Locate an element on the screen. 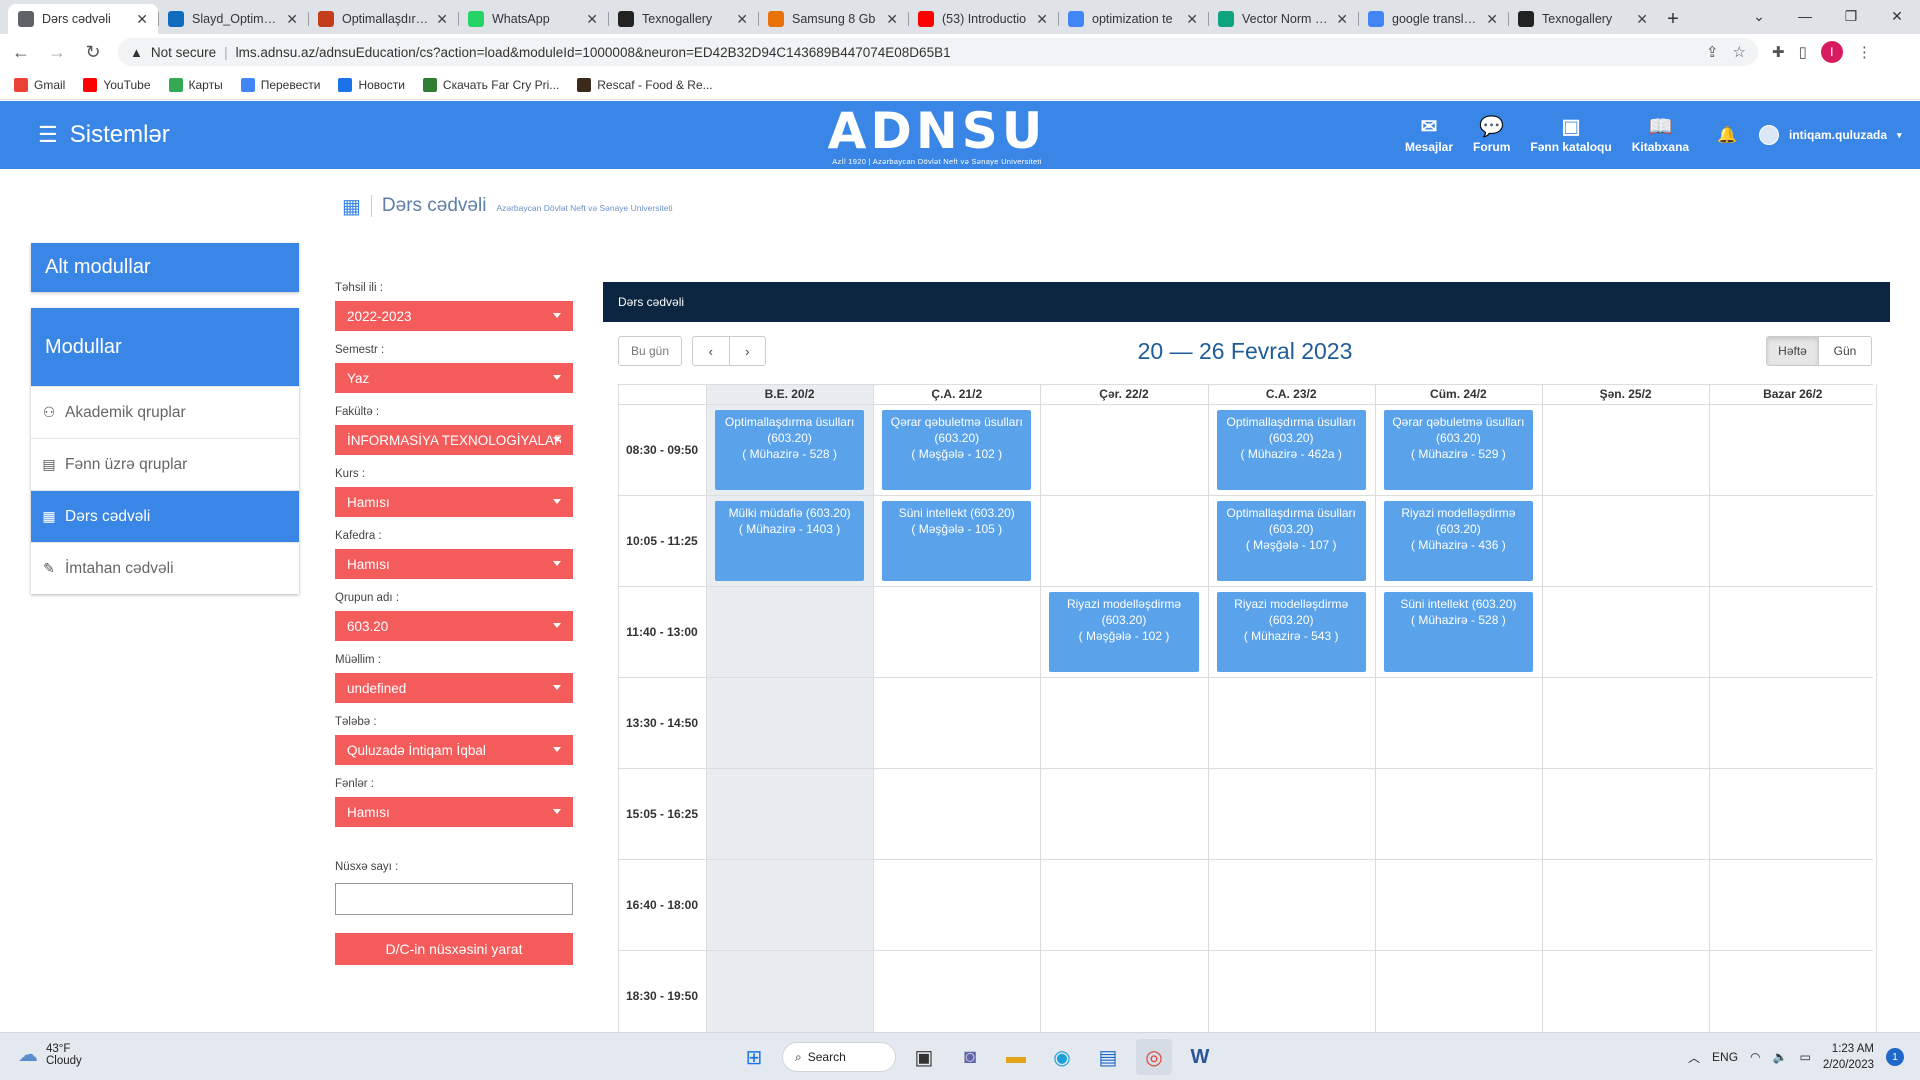 This screenshot has width=1920, height=1080. extensions-icon: ✚ is located at coordinates (1778, 52).